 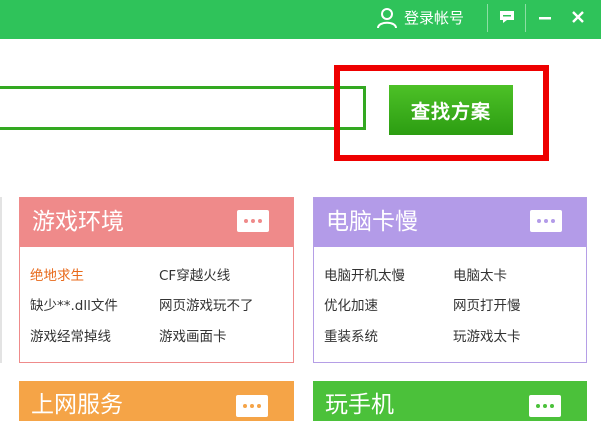 I want to click on message-button, so click(x=507, y=18).